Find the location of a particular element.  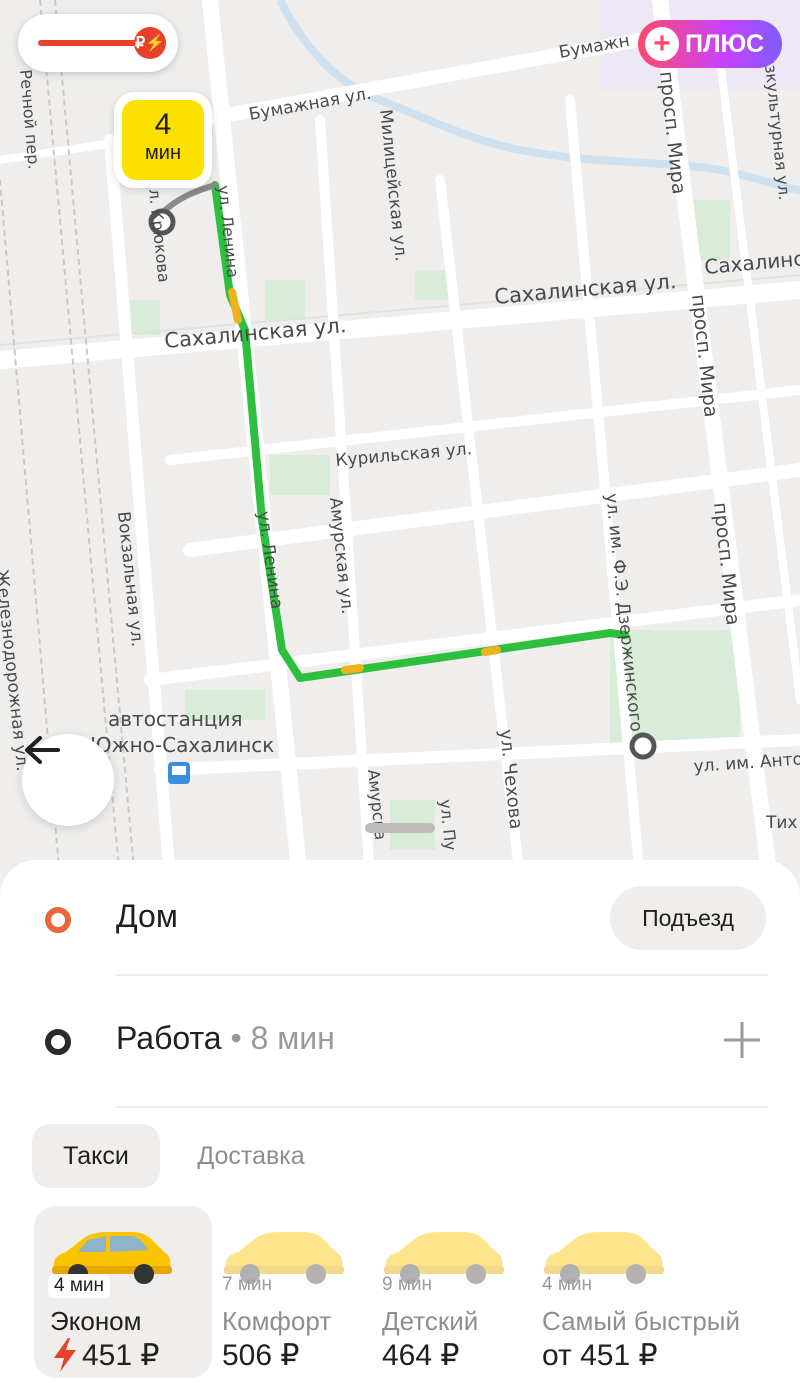

tariff-card-econom: 4 мин Эконом 451 ₽ is located at coordinates (123, 1292).